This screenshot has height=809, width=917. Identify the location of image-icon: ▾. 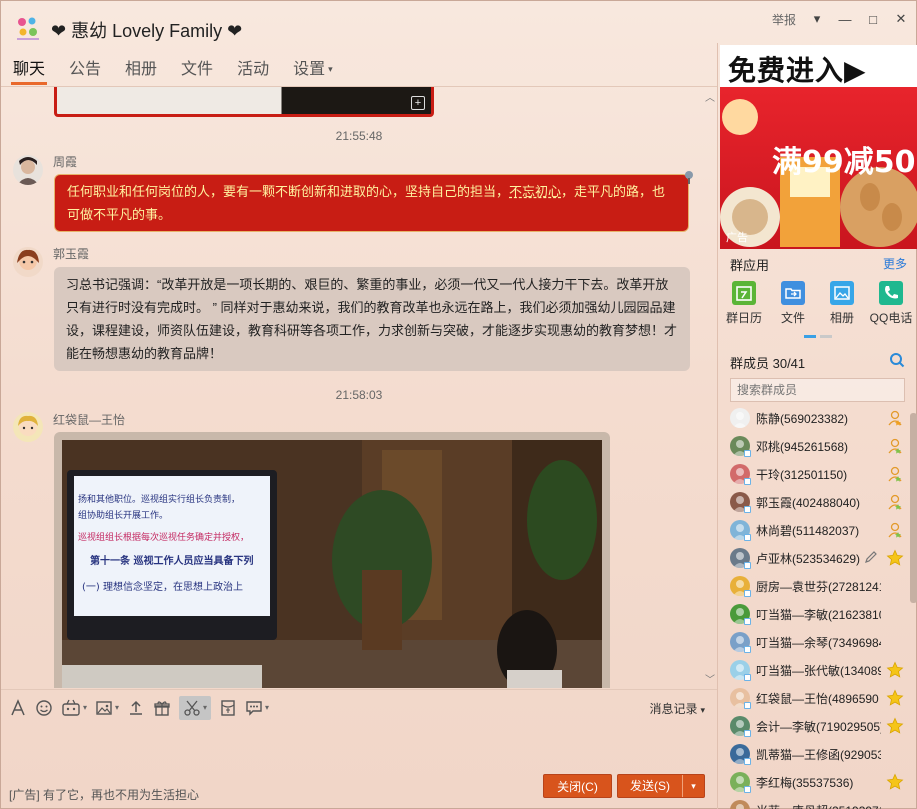
(107, 708).